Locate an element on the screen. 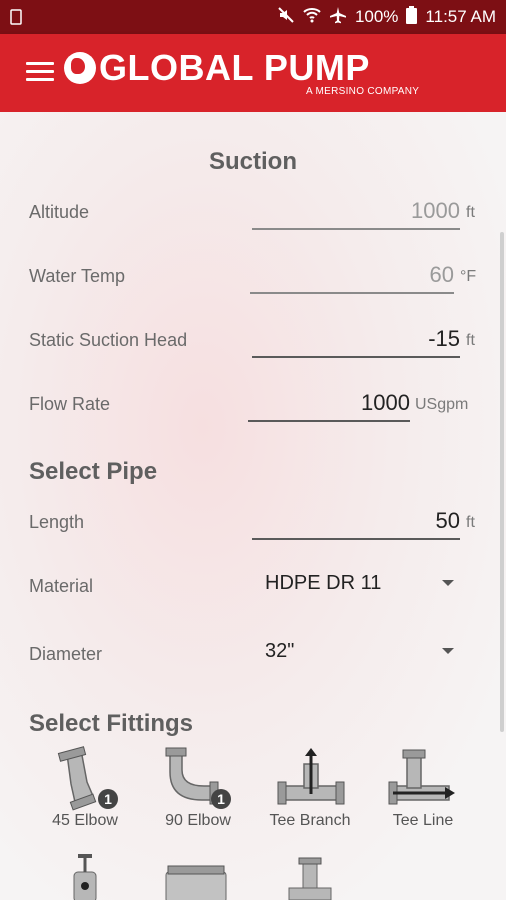 This screenshot has height=900, width=506. static-suction-head-field: -15 is located at coordinates (356, 340).